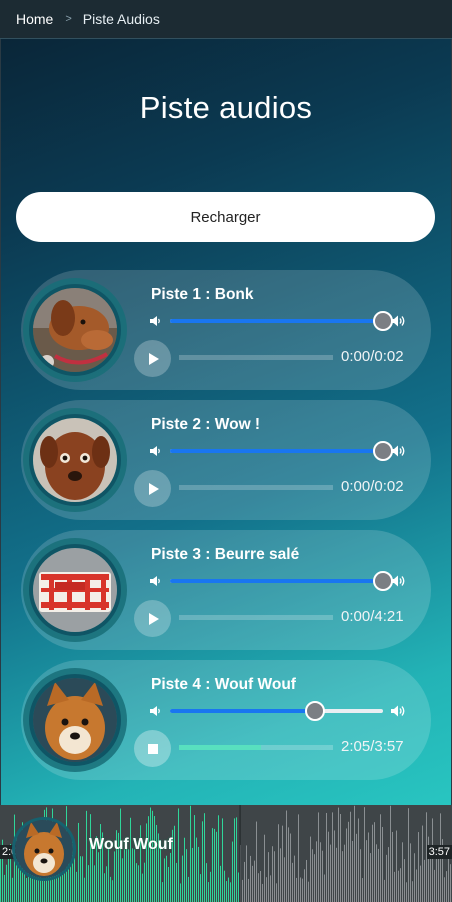 Image resolution: width=452 pixels, height=902 pixels. What do you see at coordinates (226, 853) in the screenshot?
I see `waveform-player: 2:05 3:57 Wouf Wouf` at bounding box center [226, 853].